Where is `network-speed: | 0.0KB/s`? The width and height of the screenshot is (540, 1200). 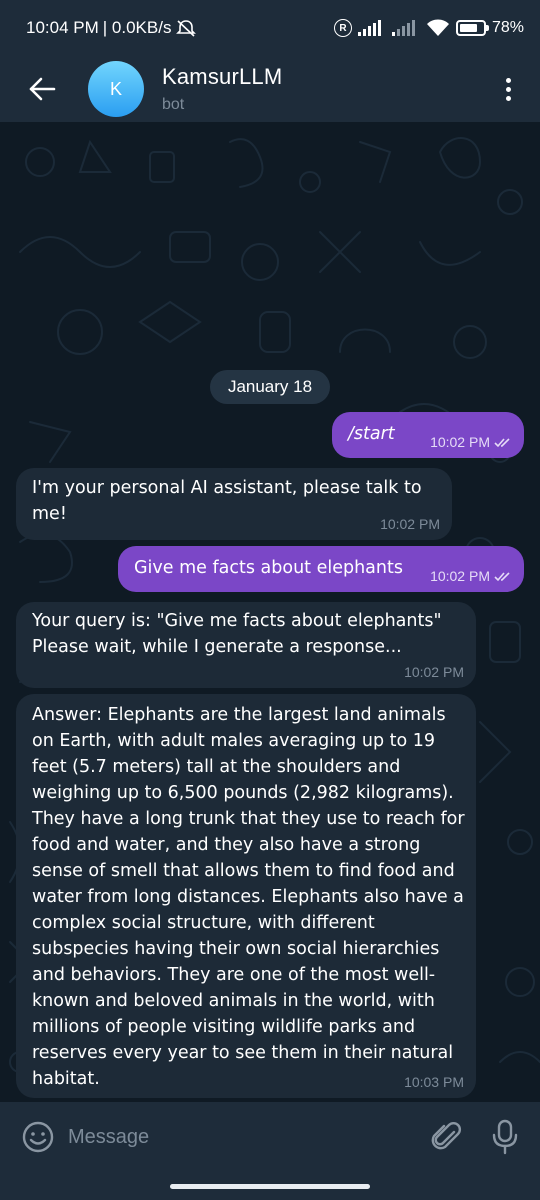
network-speed: | 0.0KB/s is located at coordinates (137, 27).